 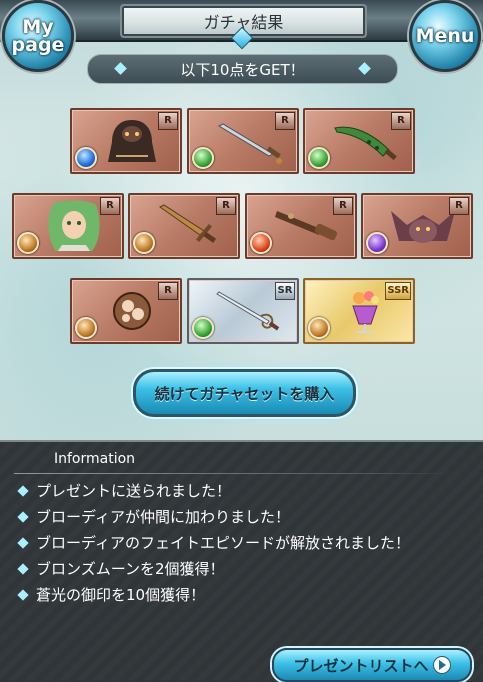 I want to click on item-card: SSR, so click(x=359, y=311).